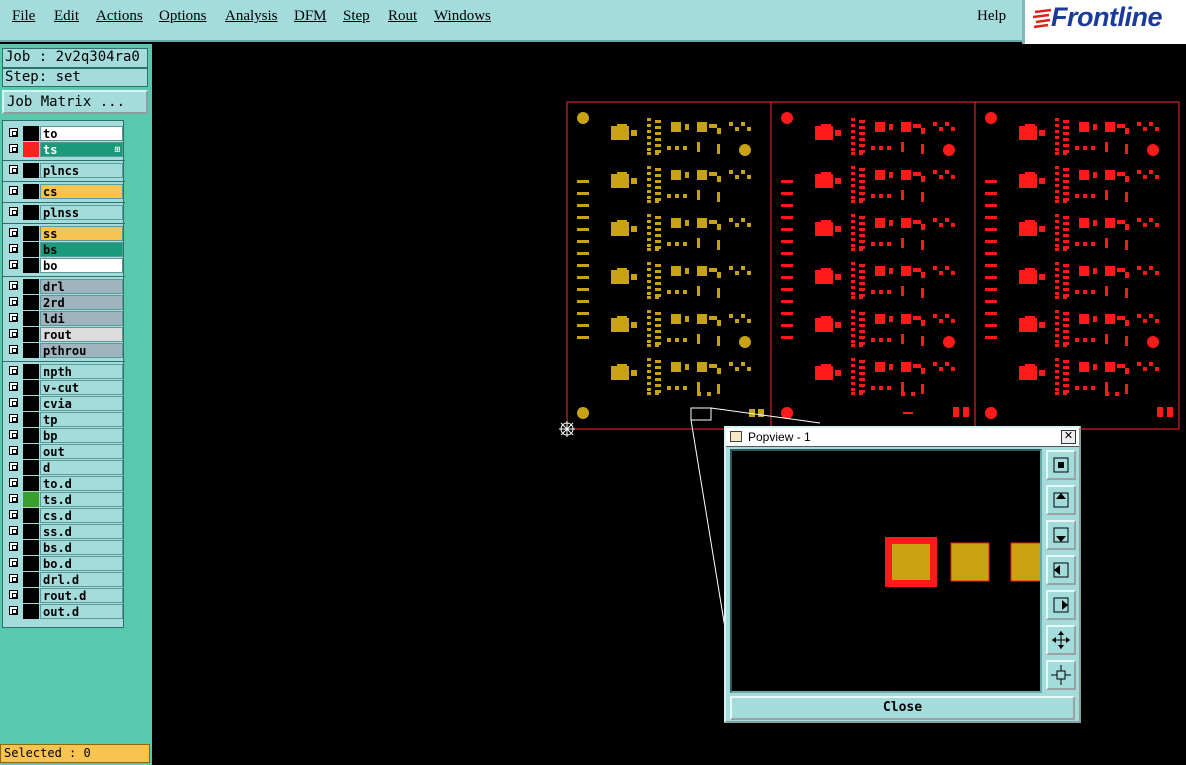 The height and width of the screenshot is (765, 1186). I want to click on zoom-fit-icon, so click(1061, 465).